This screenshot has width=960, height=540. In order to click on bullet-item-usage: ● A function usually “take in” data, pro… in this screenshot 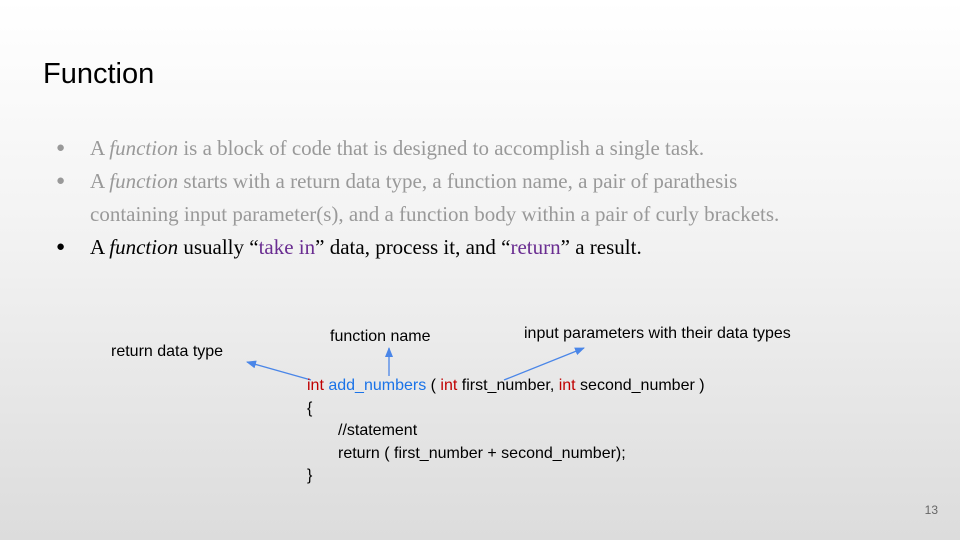, I will do `click(490, 247)`.